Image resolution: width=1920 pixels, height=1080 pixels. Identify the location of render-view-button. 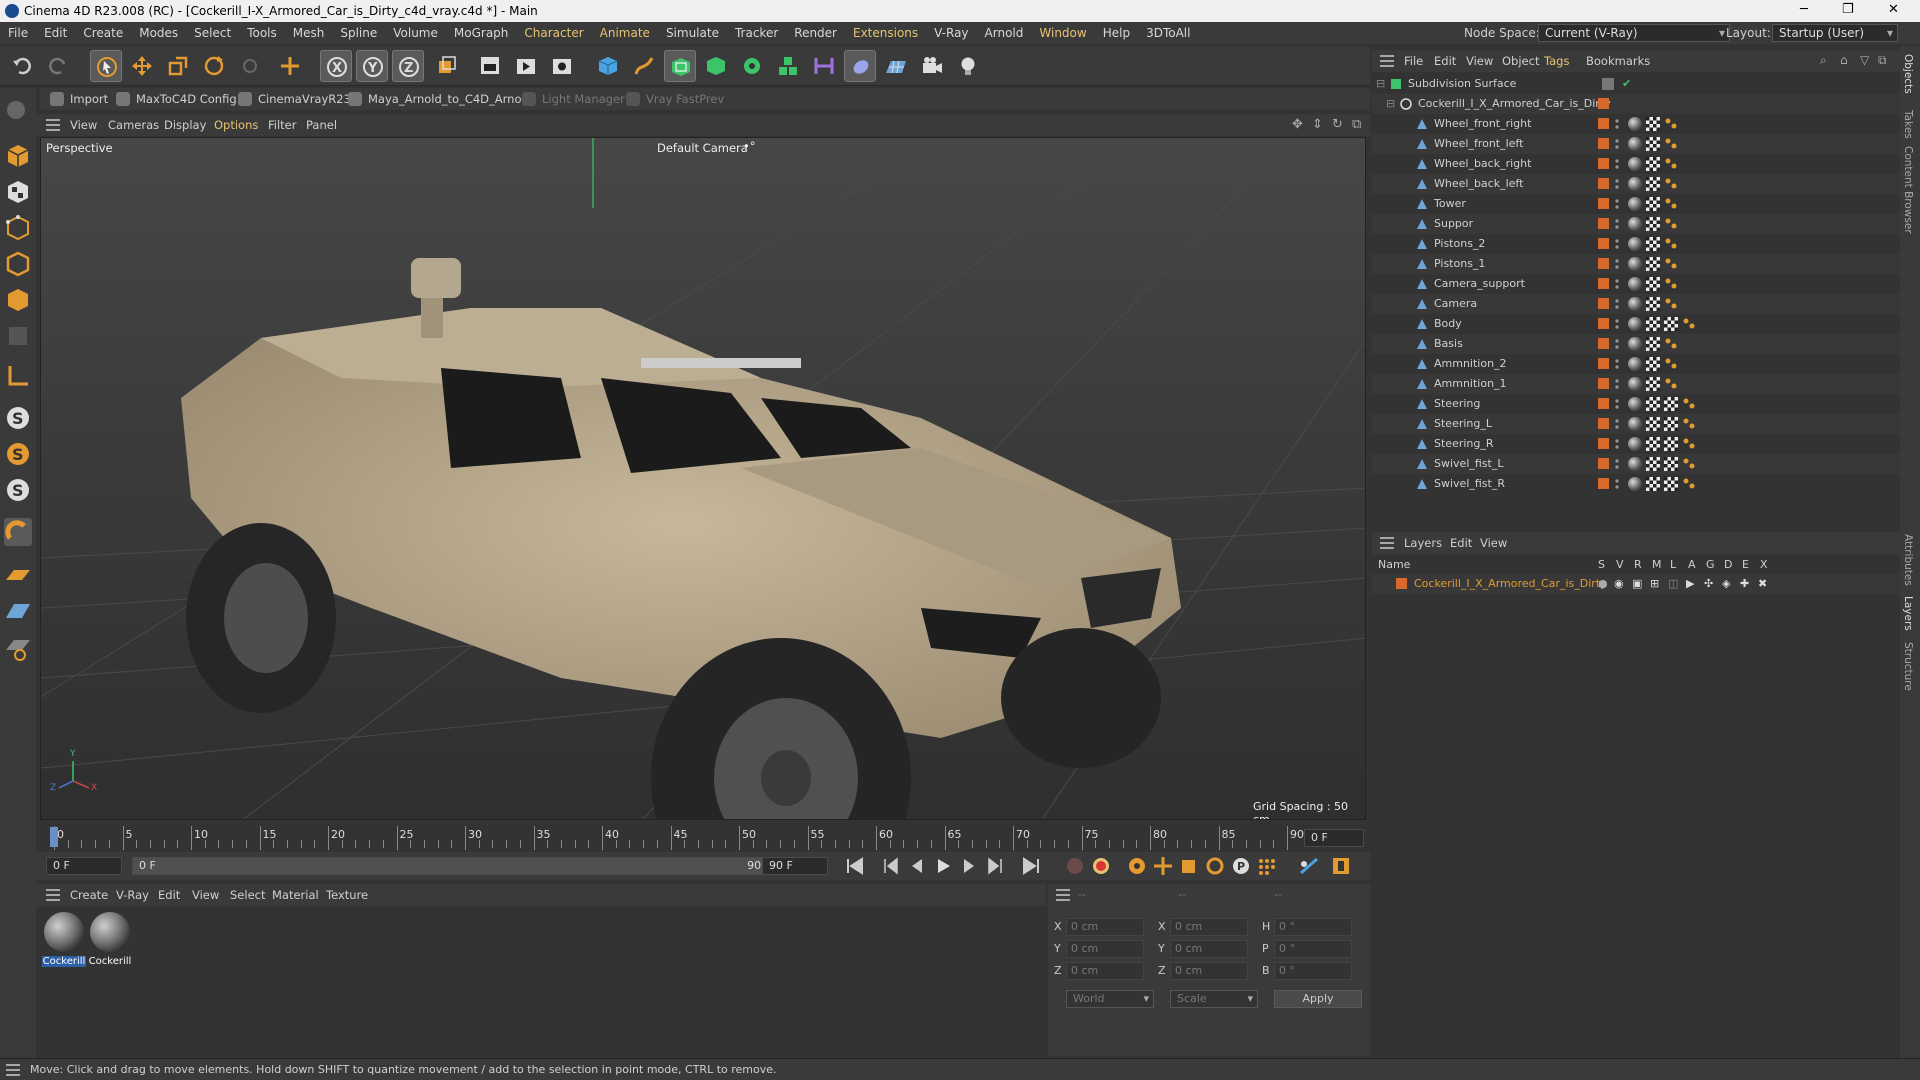
(490, 66).